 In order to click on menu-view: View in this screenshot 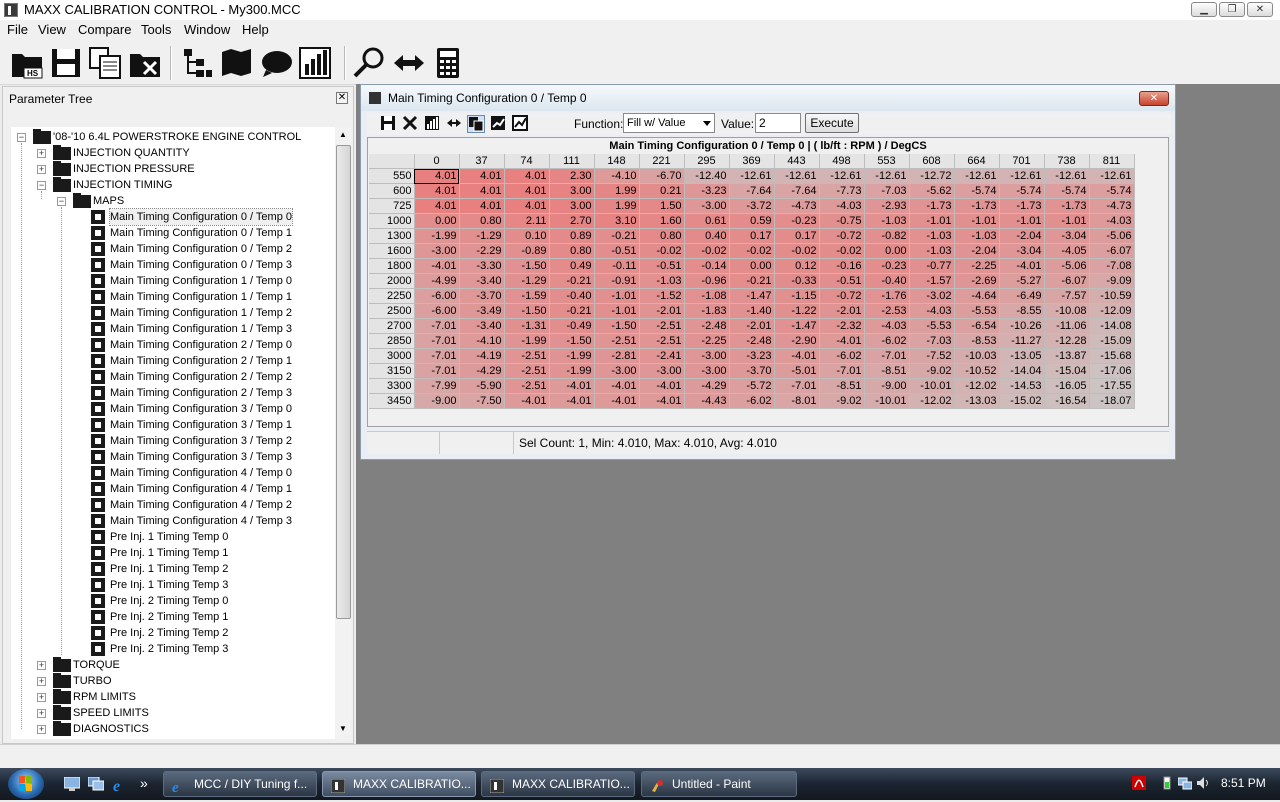, I will do `click(52, 29)`.